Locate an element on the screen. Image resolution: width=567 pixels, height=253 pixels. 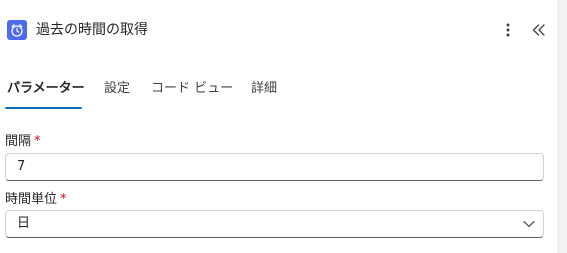
interval-input: 7 is located at coordinates (274, 167).